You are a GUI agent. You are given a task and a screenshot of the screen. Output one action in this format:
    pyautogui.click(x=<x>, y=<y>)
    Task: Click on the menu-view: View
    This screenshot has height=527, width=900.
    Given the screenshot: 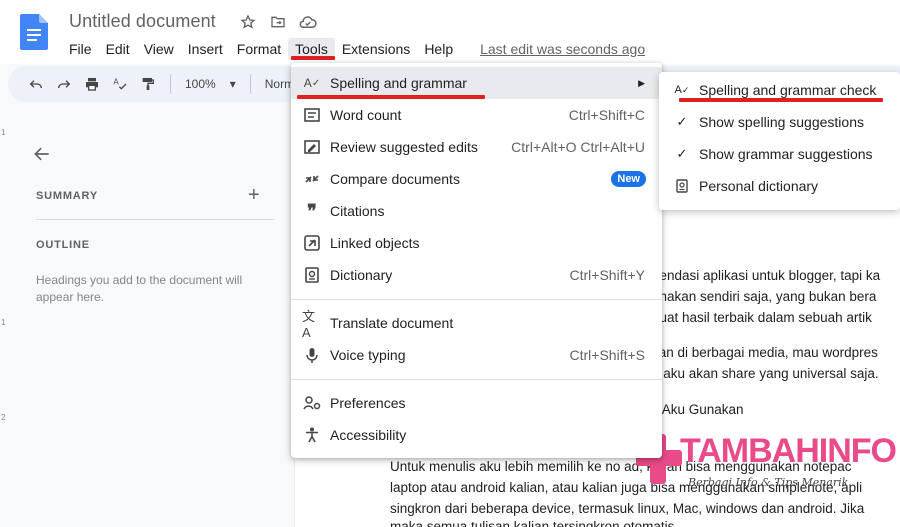 What is the action you would take?
    pyautogui.click(x=159, y=49)
    